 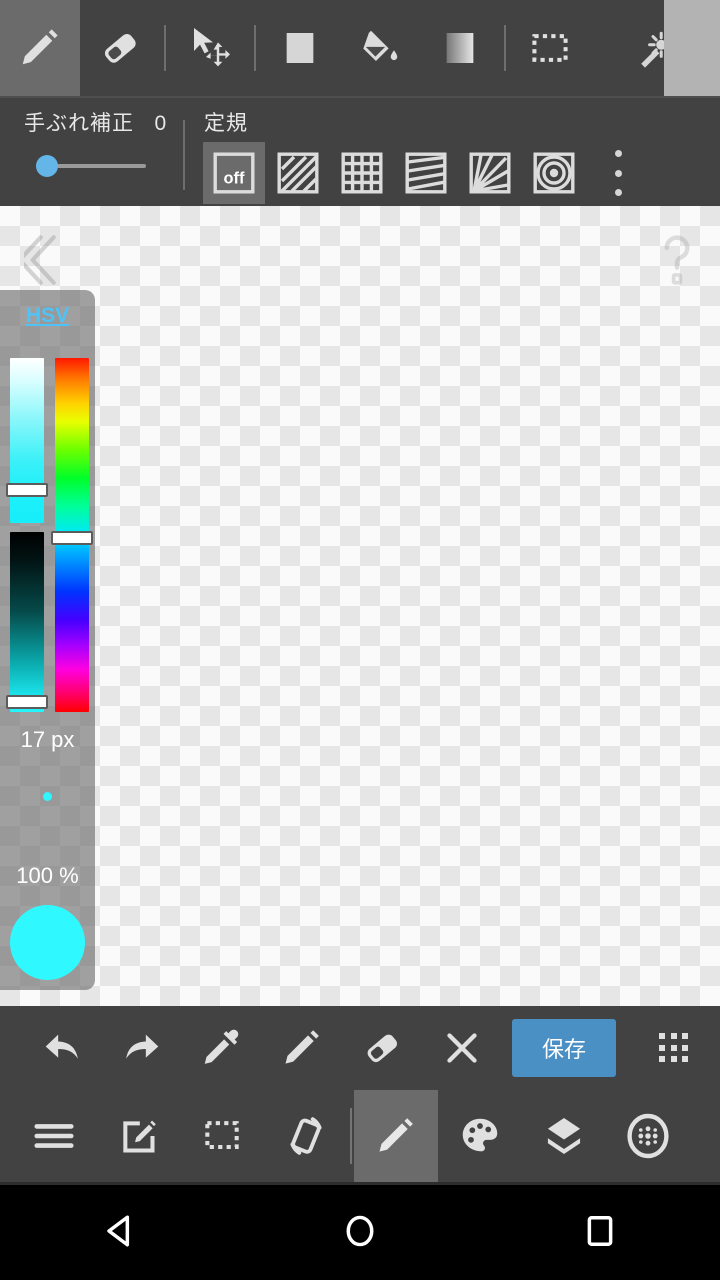 I want to click on rotate-screen-icon, so click(x=306, y=1136).